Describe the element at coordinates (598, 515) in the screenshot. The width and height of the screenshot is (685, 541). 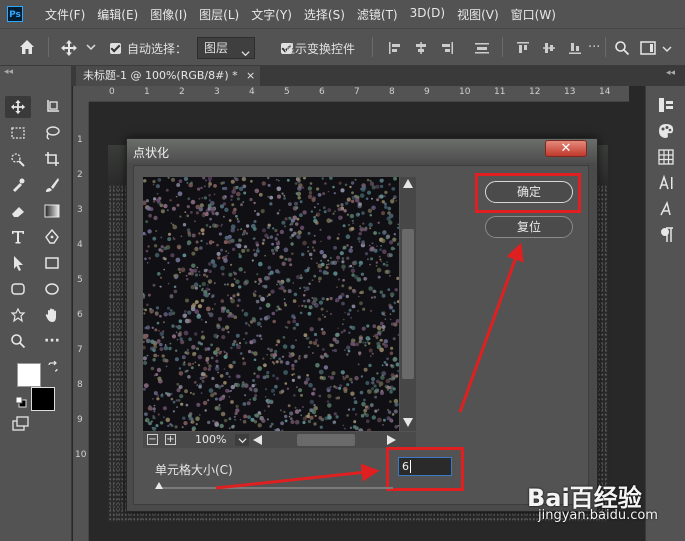
I see `baidu-watermark-url: jingyan.baidu.com` at that location.